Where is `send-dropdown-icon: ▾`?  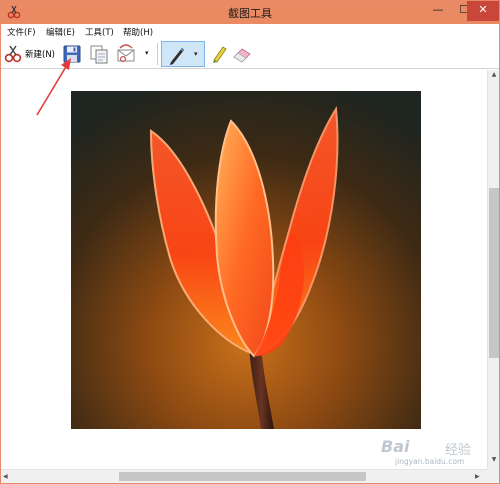 send-dropdown-icon: ▾ is located at coordinates (149, 53).